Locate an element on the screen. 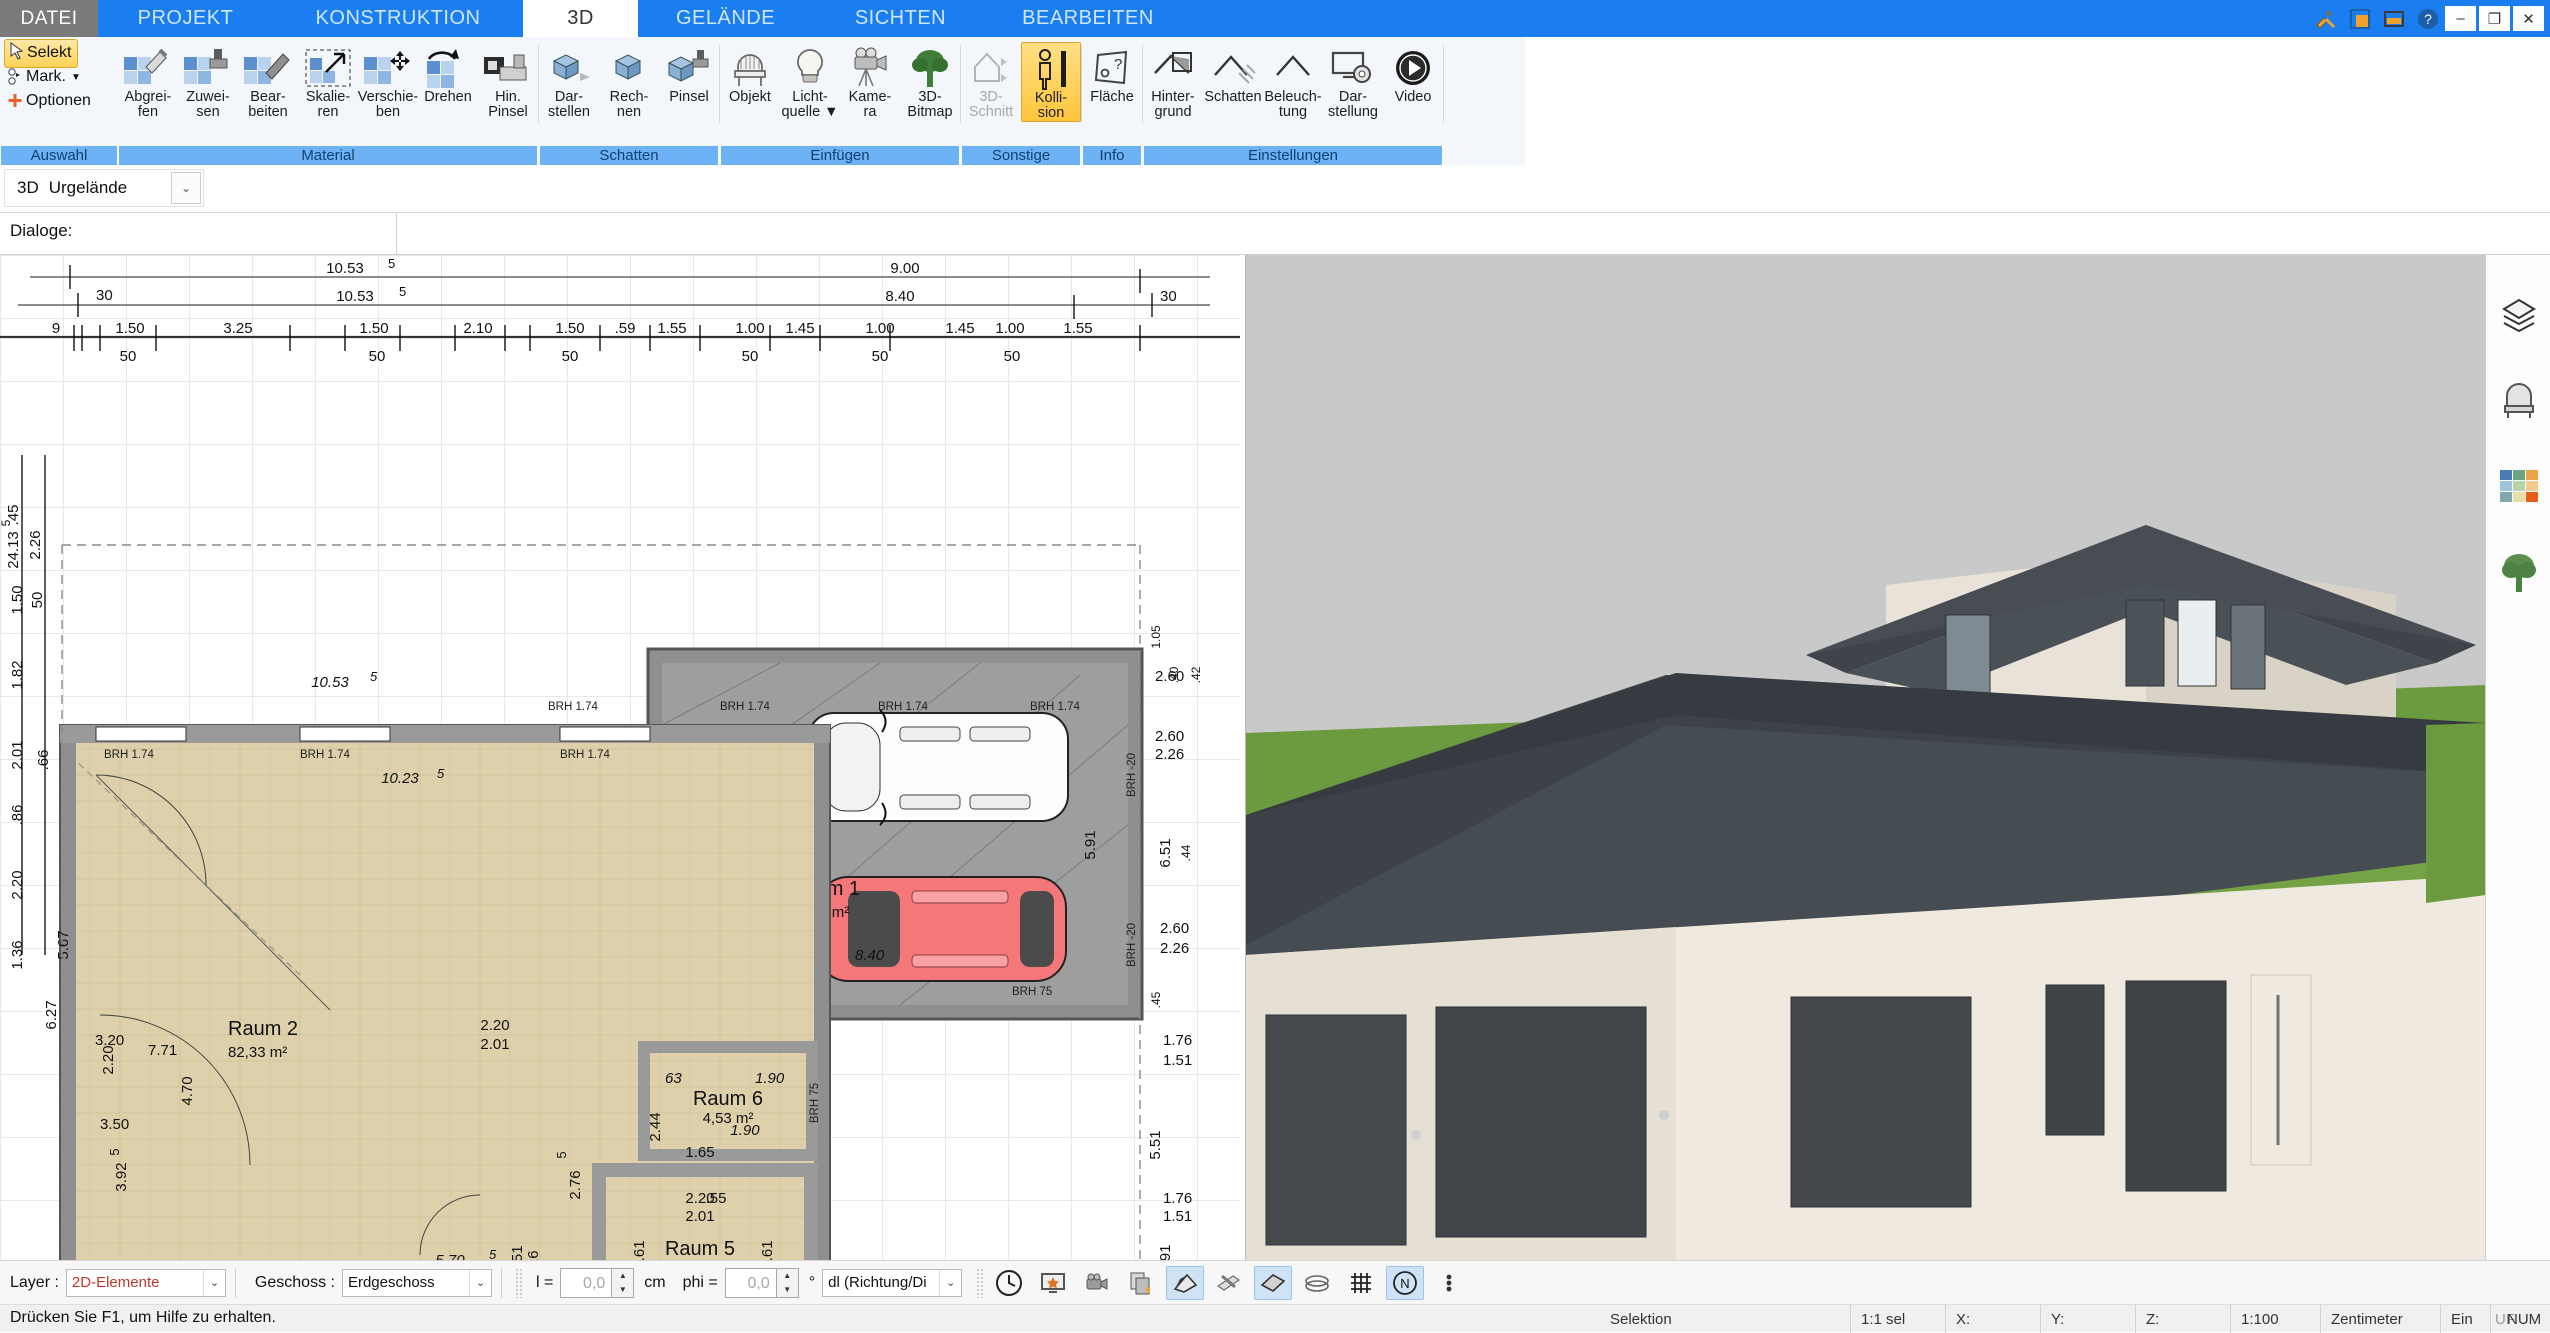  north-icon: N is located at coordinates (1405, 1282).